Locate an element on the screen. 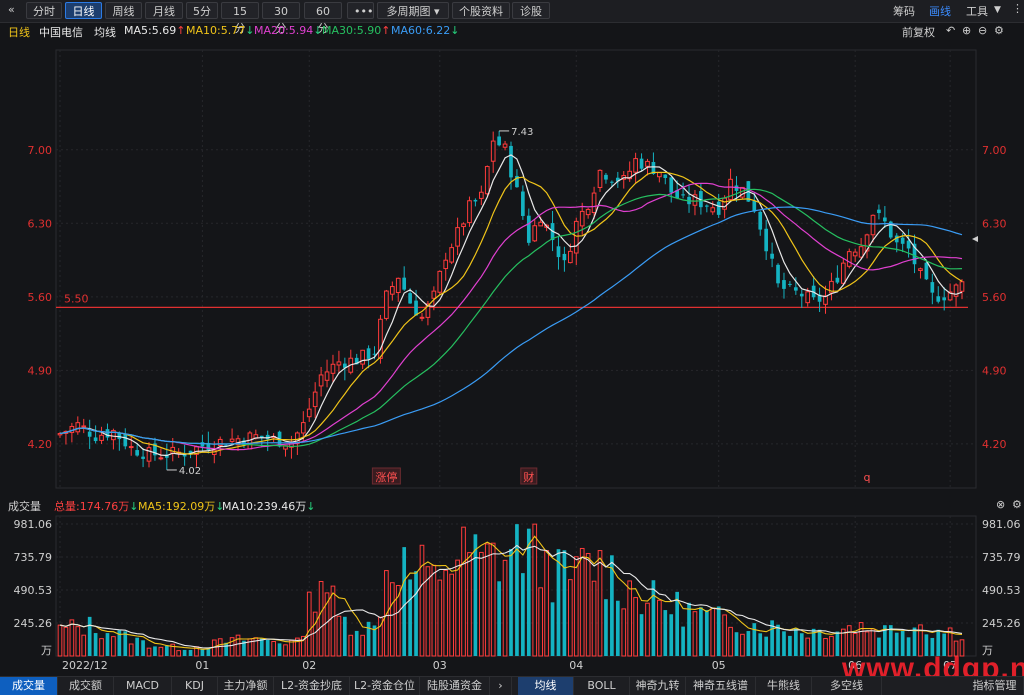  close-circle-icon: ⊗ is located at coordinates (1000, 504).